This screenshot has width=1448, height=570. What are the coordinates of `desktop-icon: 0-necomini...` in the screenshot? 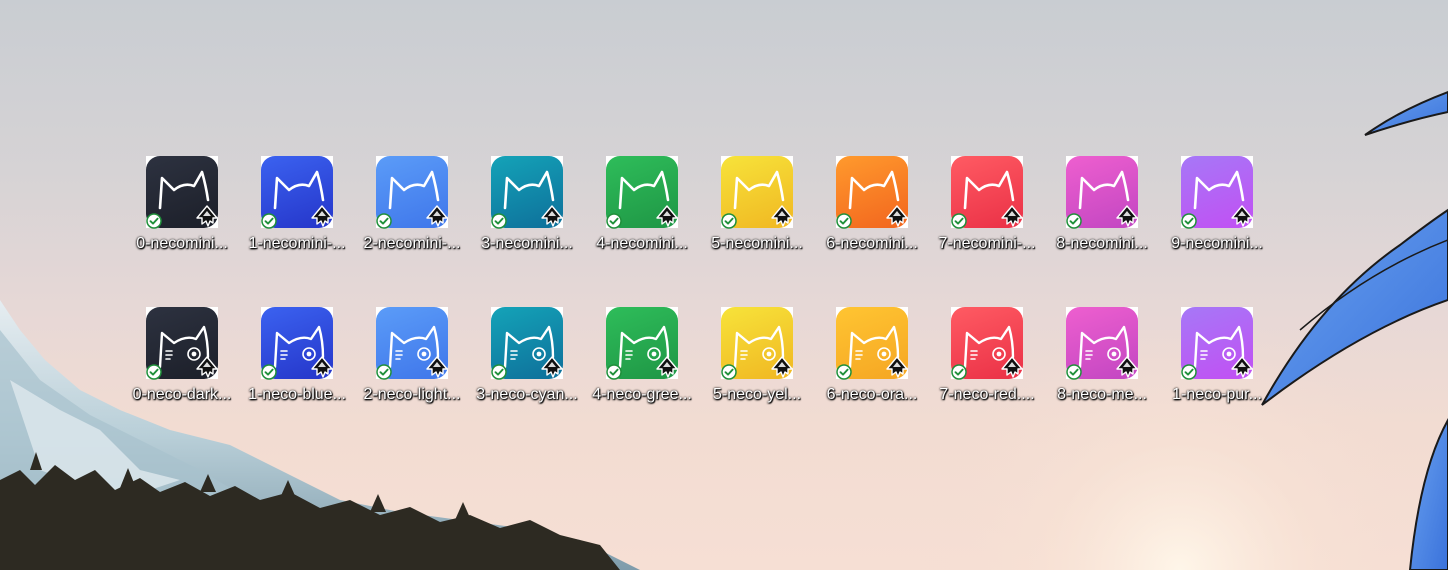 It's located at (182, 211).